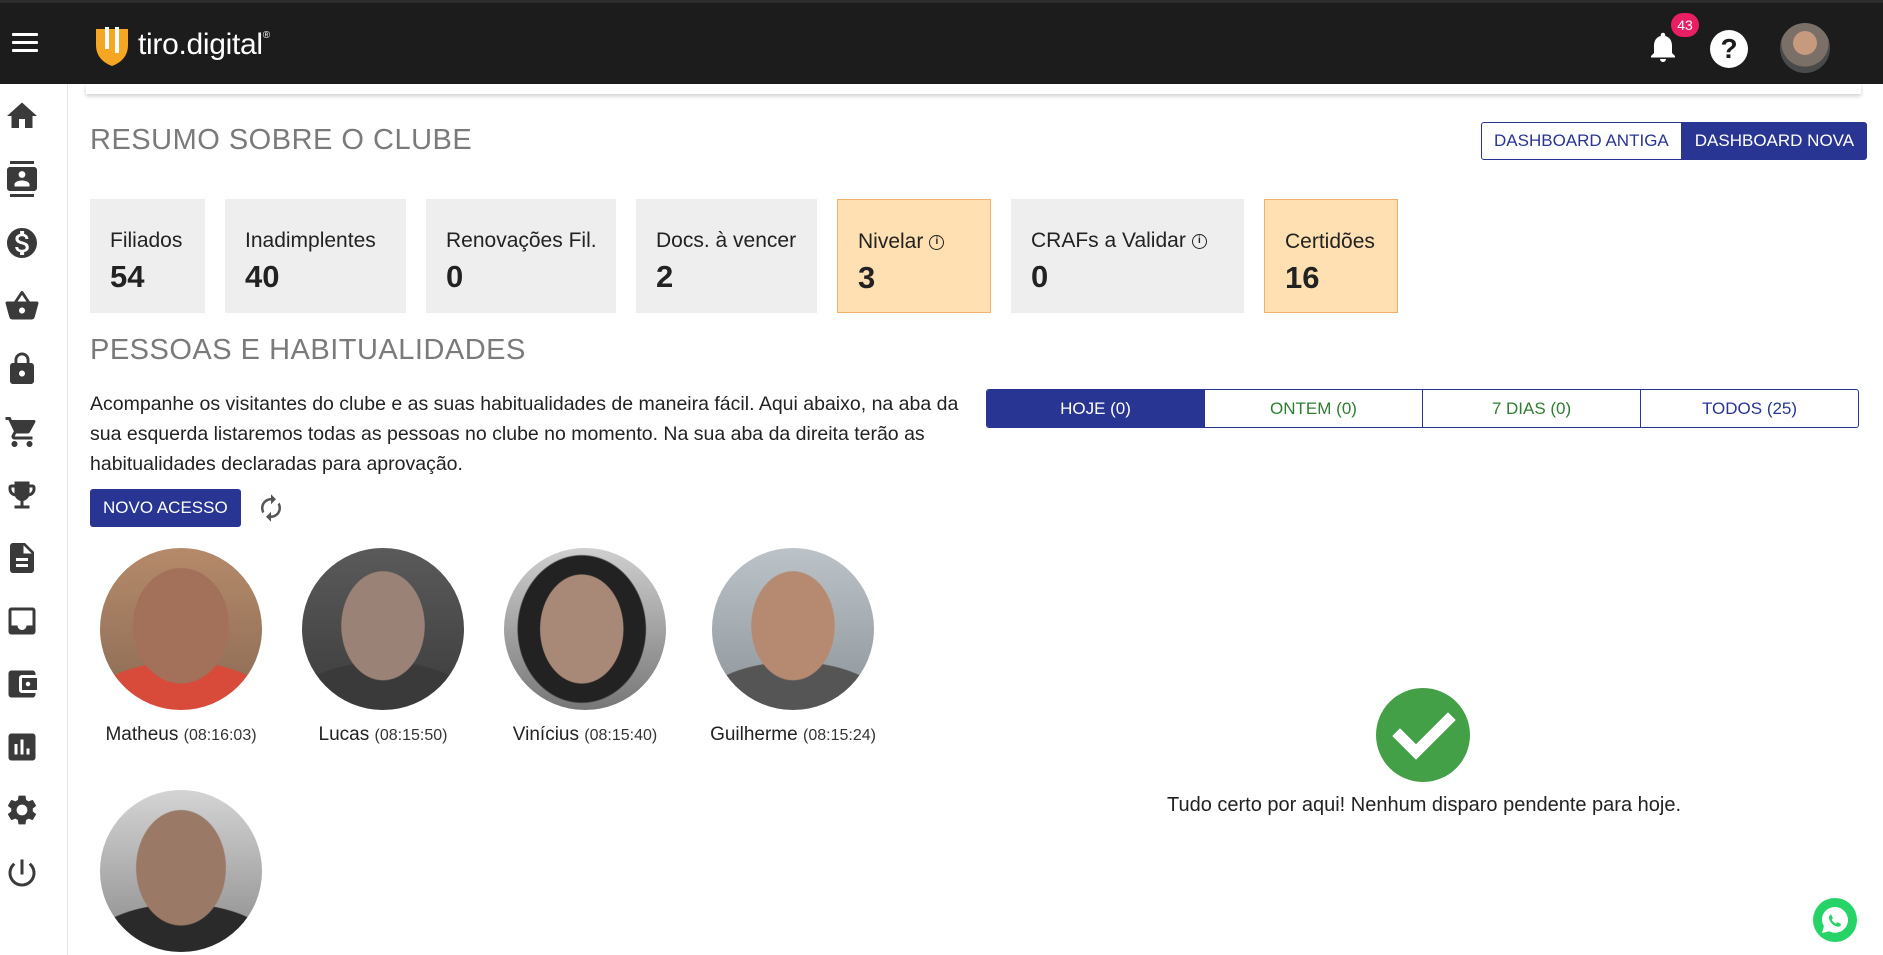  Describe the element at coordinates (22, 747) in the screenshot. I see `chart-icon` at that location.